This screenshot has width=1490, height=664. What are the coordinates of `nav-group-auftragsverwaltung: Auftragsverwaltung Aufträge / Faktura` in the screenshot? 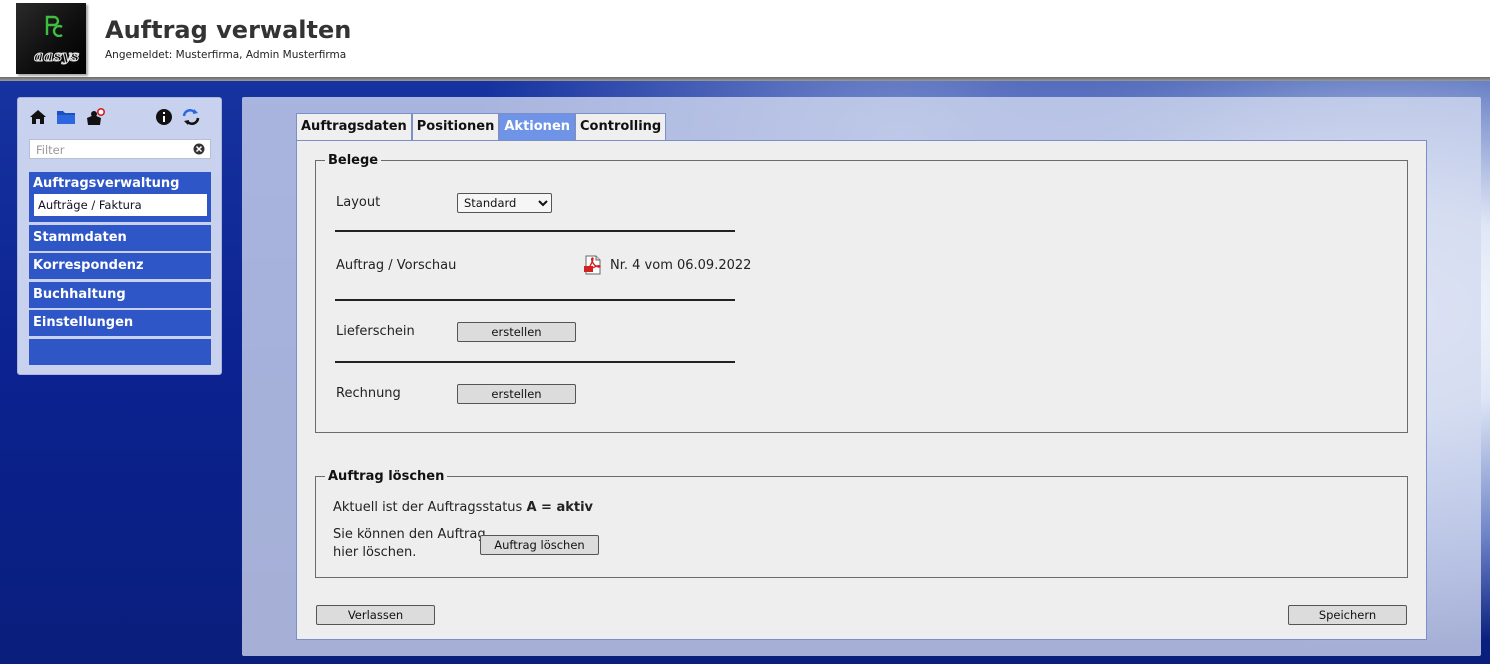 It's located at (120, 197).